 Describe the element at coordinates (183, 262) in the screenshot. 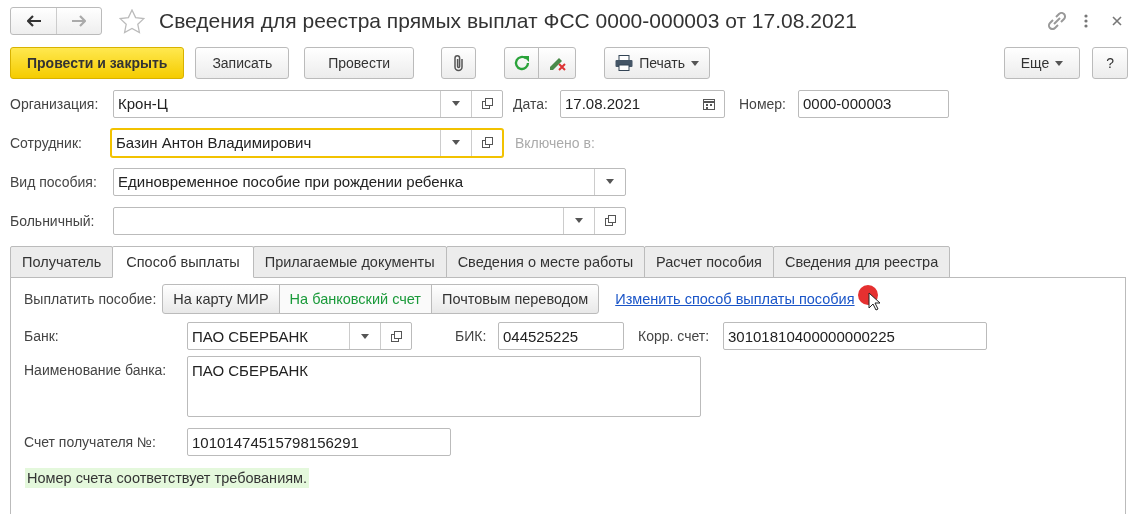

I see `tab: Способ выплаты` at that location.